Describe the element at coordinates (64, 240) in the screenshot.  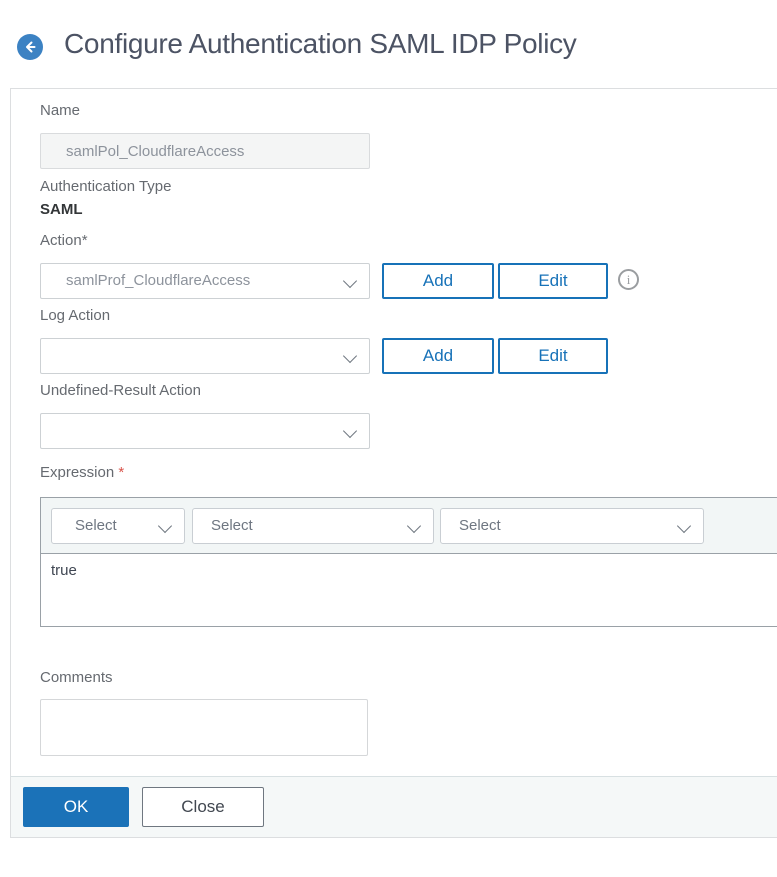
I see `action-label: Action*` at that location.